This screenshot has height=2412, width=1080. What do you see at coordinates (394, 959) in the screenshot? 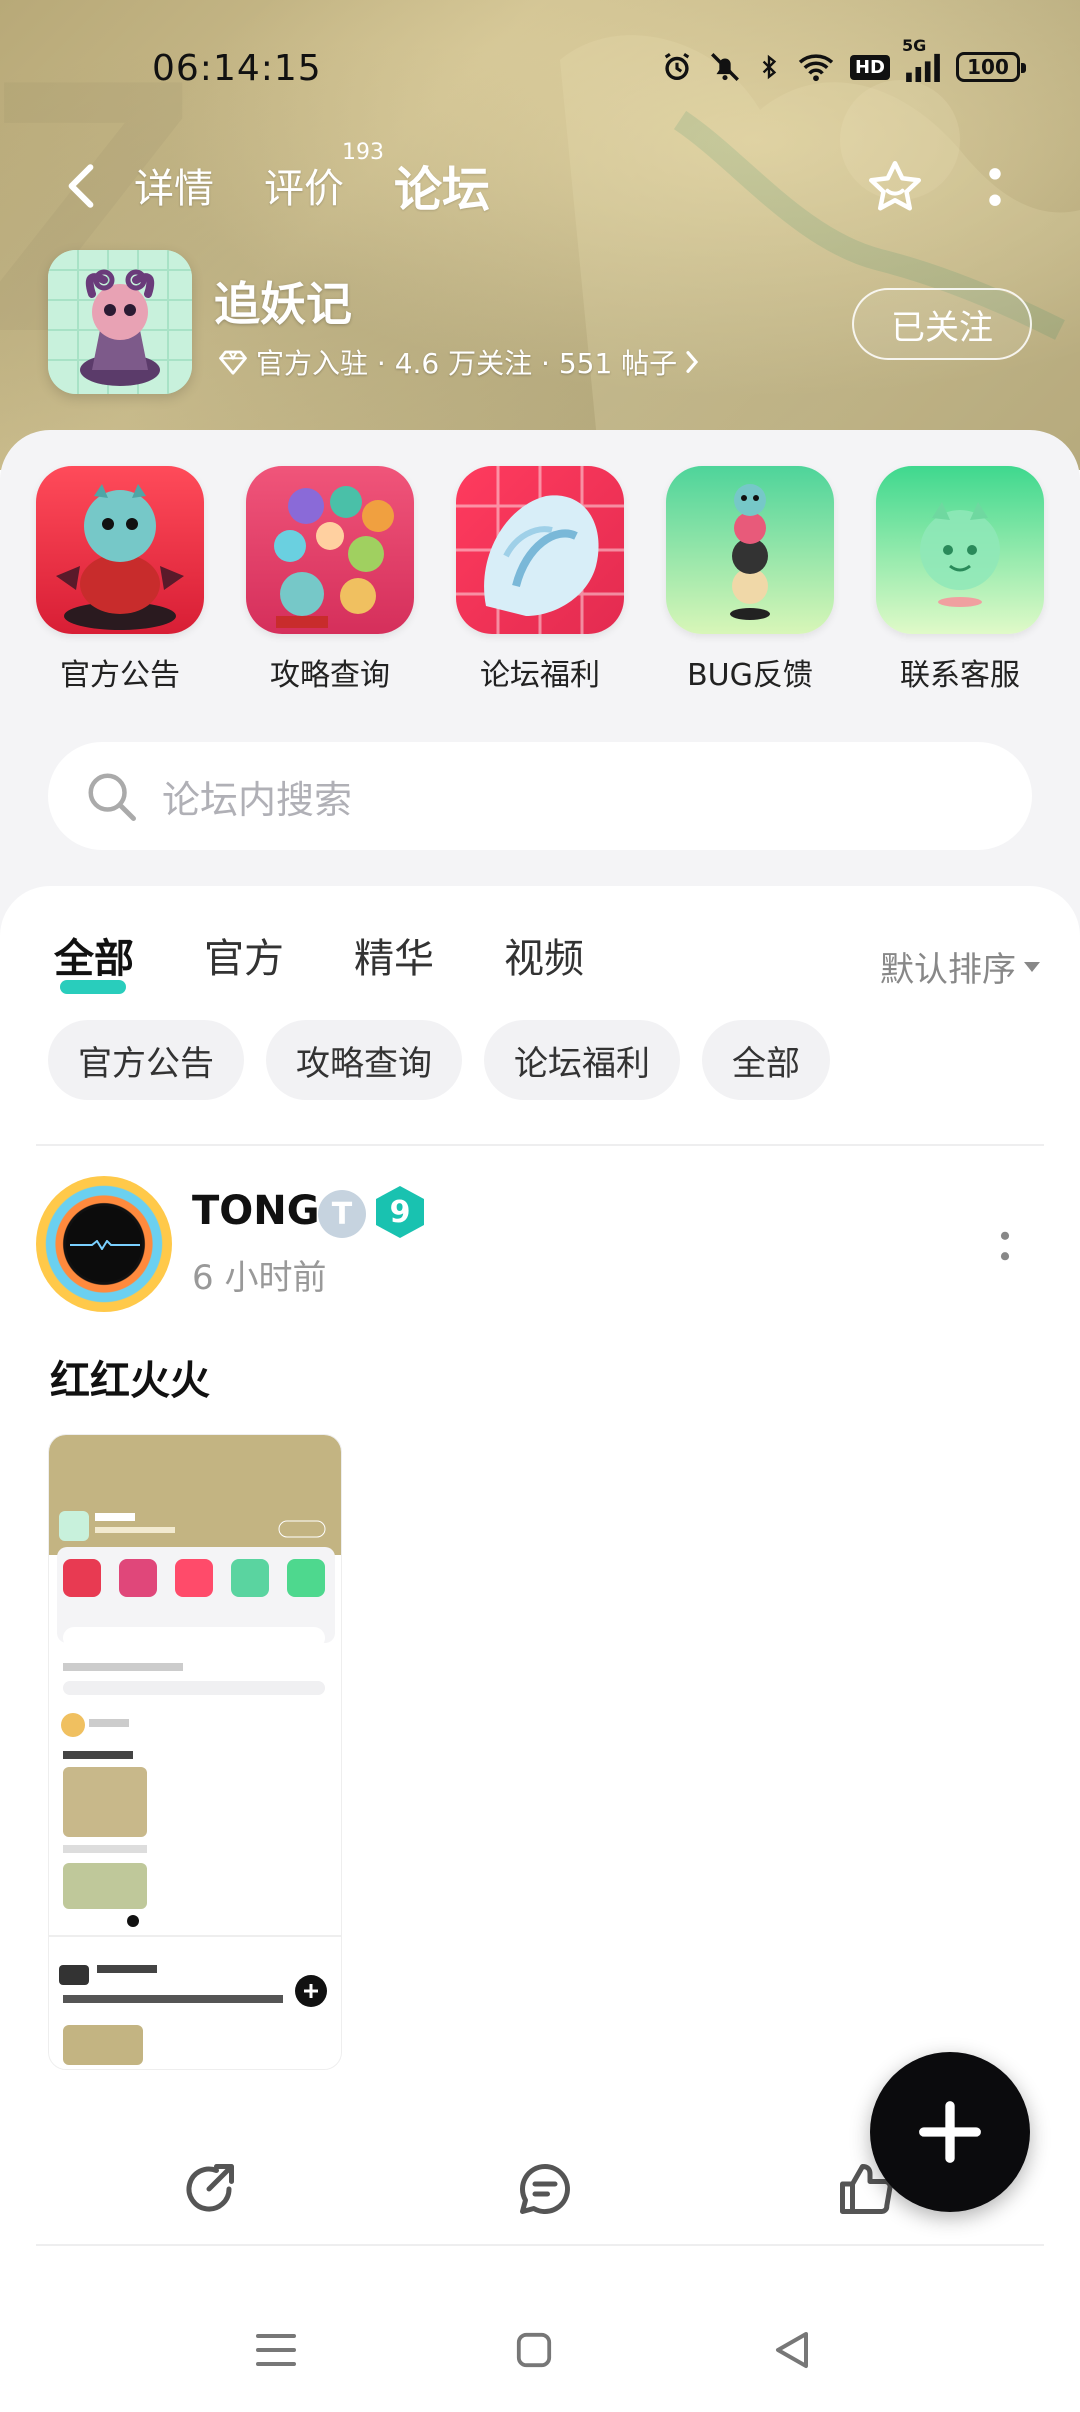
I see `filter-featured-label: 精华` at bounding box center [394, 959].